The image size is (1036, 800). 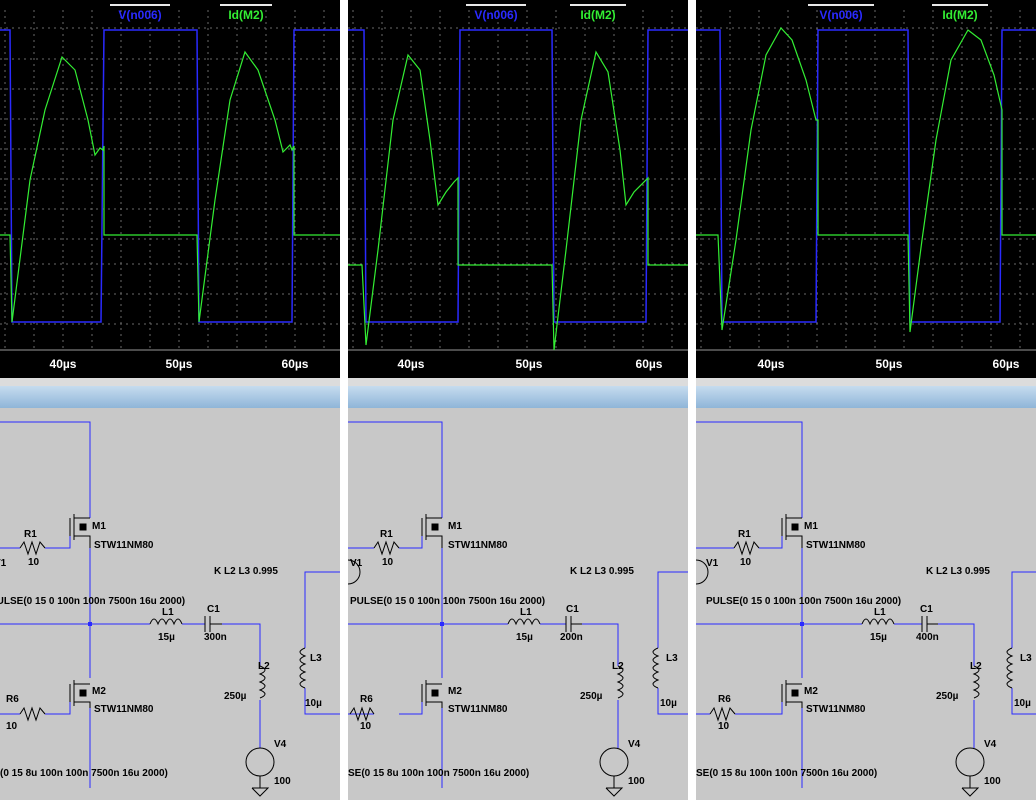 What do you see at coordinates (295, 364) in the screenshot?
I see `x-tick-label: 60µs` at bounding box center [295, 364].